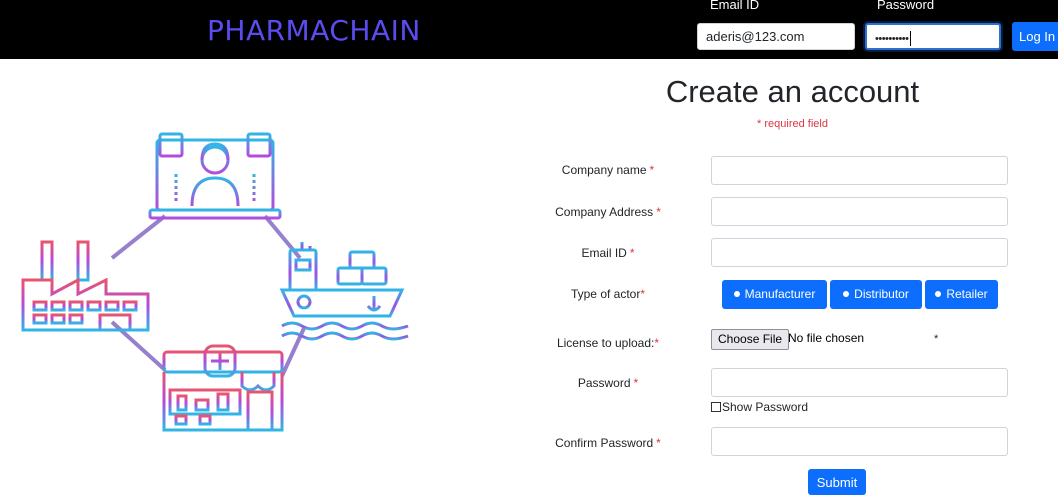  Describe the element at coordinates (750, 339) in the screenshot. I see `choose-file-button: Choose File` at that location.